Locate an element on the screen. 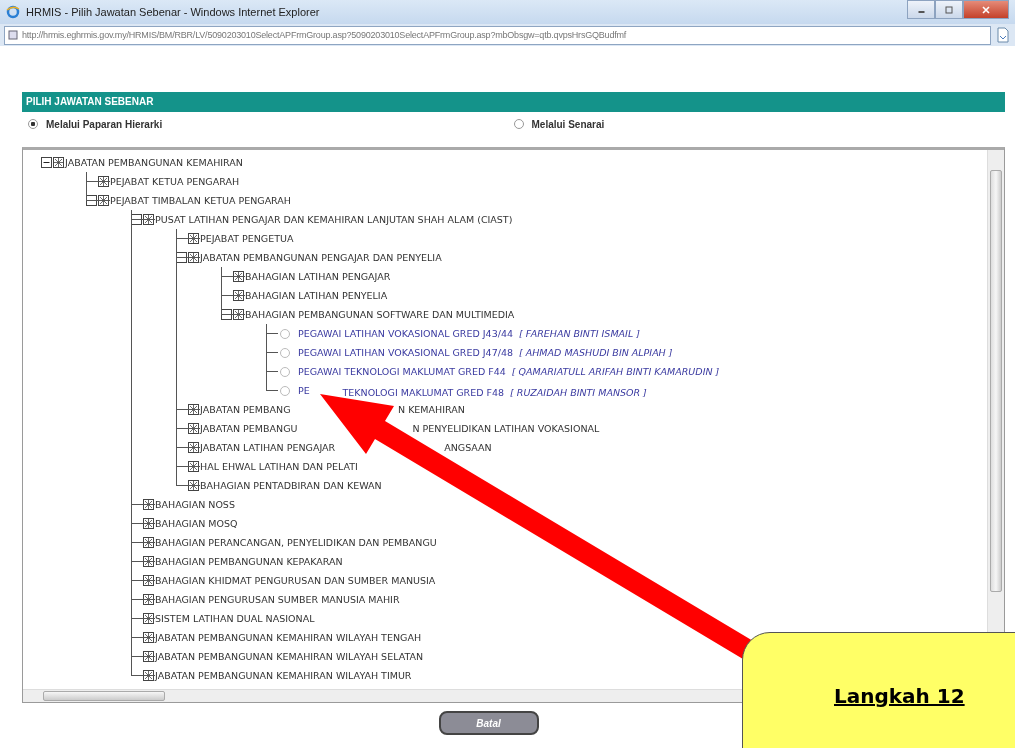 This screenshot has height=748, width=1015. tree-item: HAL EHWAL LATIHAN DAN PELATI is located at coordinates (279, 466).